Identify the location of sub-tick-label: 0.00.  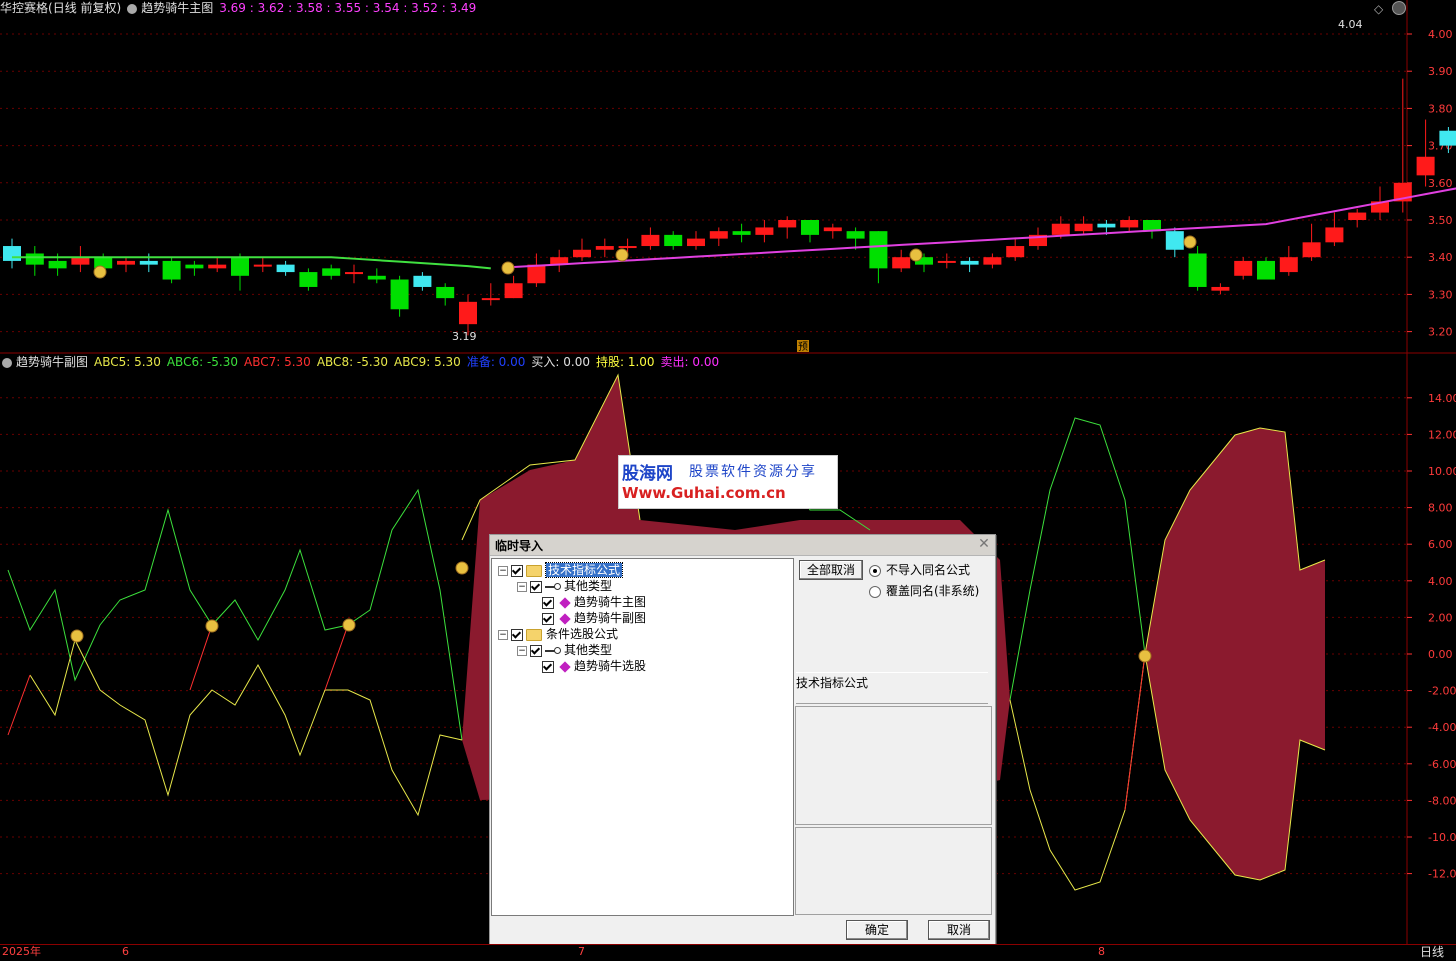
(1440, 654).